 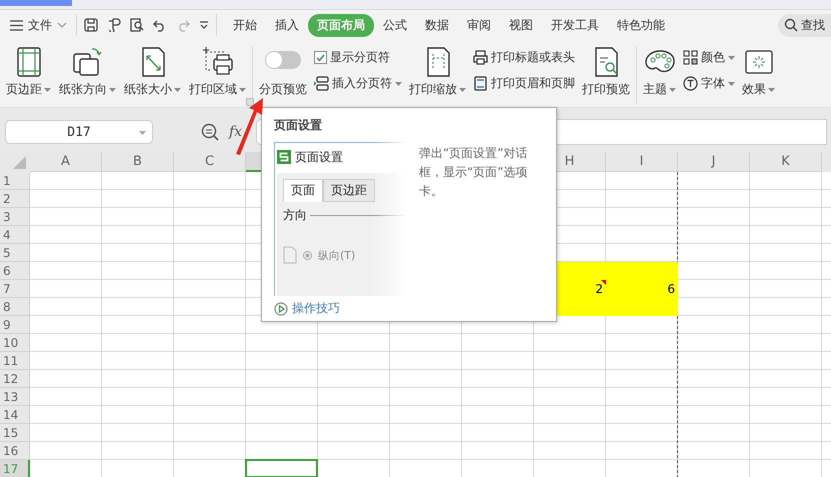 I want to click on cell-value: 6, so click(x=671, y=289).